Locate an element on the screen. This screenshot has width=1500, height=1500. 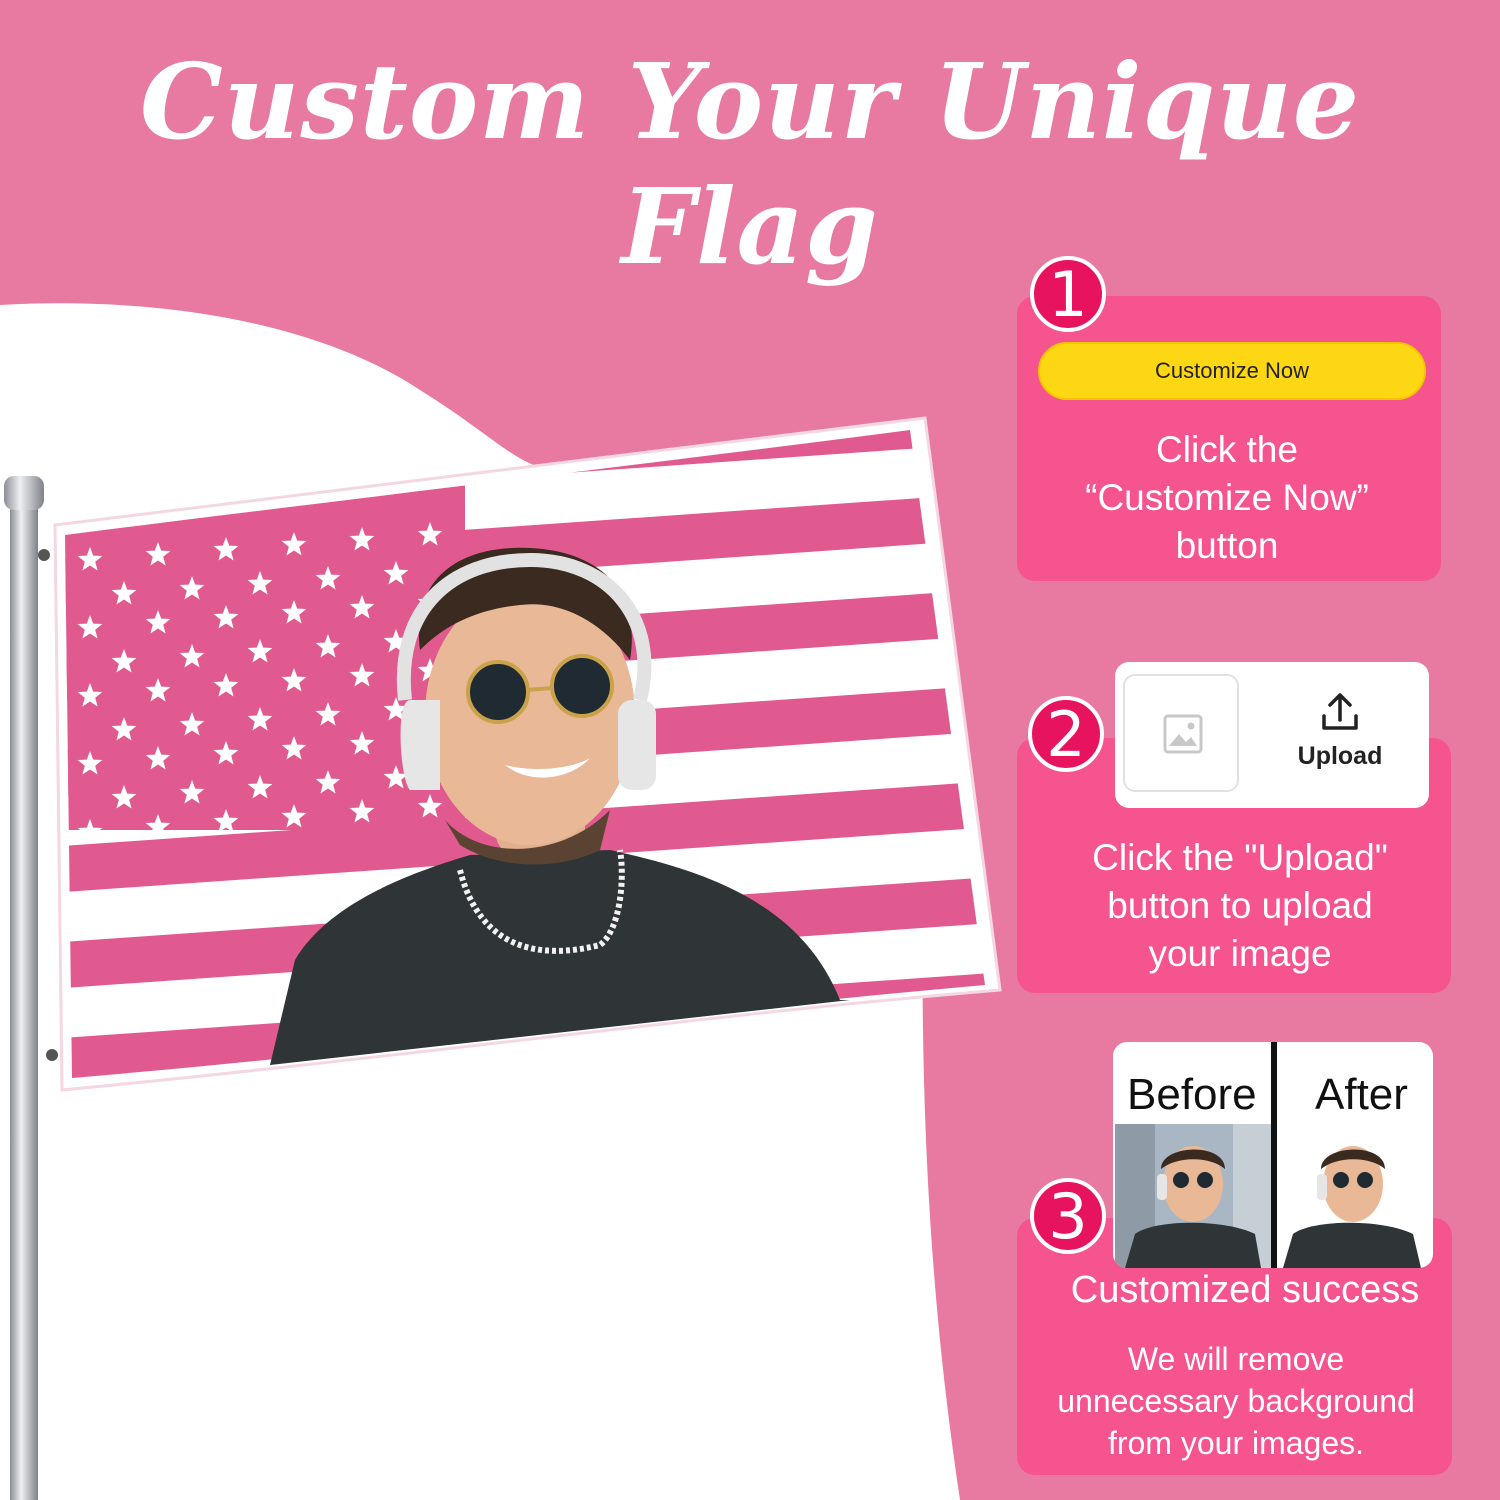
divider is located at coordinates (1274, 1155).